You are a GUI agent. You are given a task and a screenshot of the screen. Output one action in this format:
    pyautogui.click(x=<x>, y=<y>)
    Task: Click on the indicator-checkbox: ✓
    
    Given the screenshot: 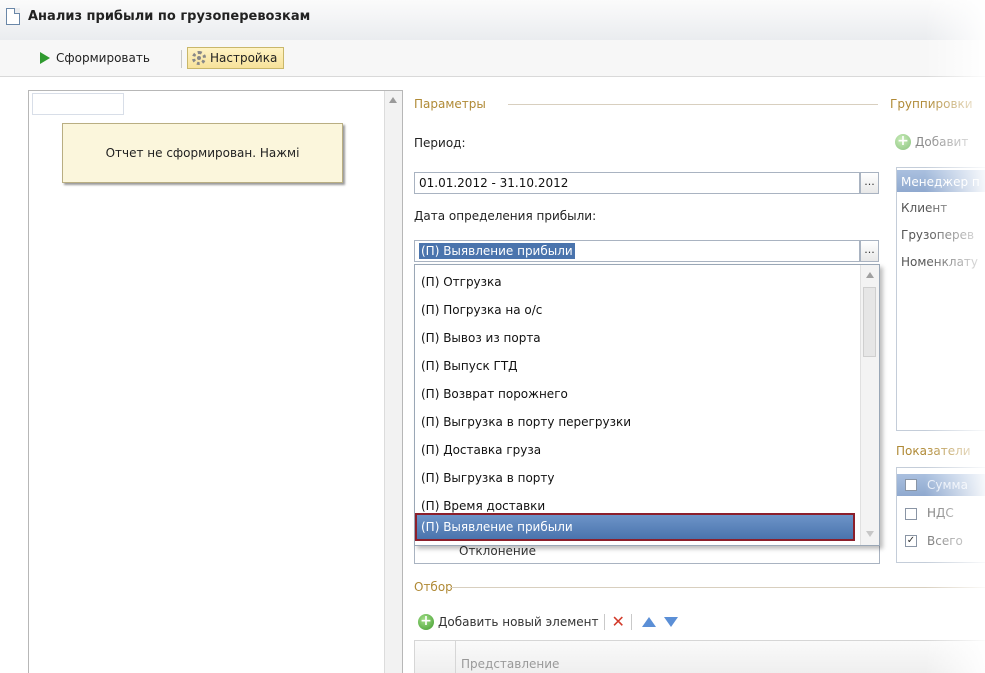 What is the action you would take?
    pyautogui.click(x=911, y=541)
    